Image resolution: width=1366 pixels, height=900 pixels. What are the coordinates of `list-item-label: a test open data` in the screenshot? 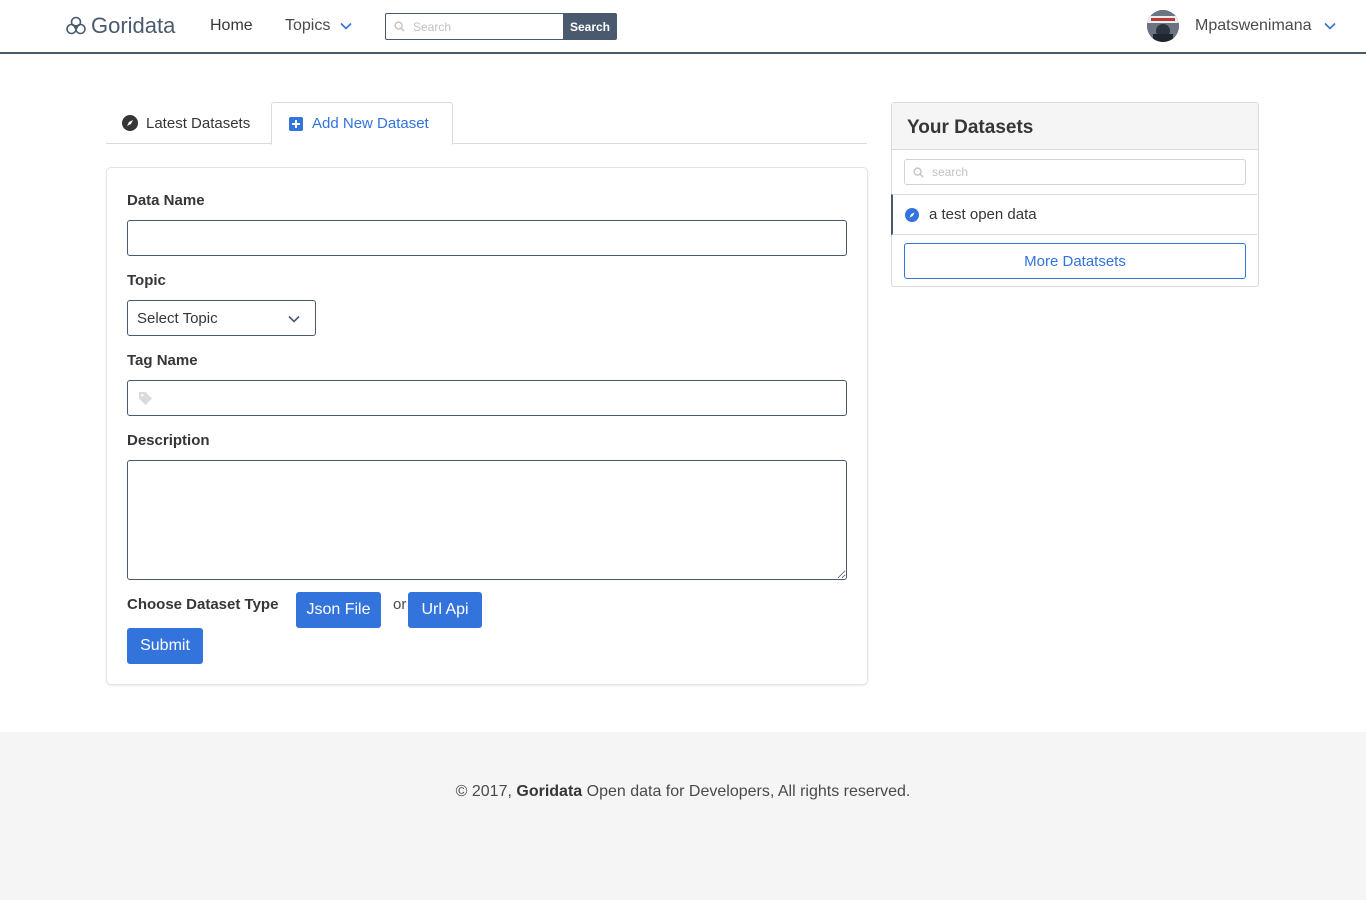 It's located at (983, 214).